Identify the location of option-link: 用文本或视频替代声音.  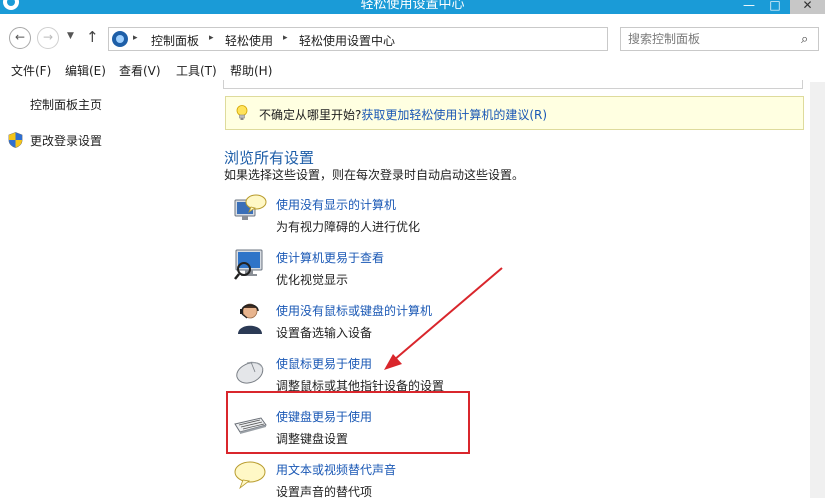
(336, 469).